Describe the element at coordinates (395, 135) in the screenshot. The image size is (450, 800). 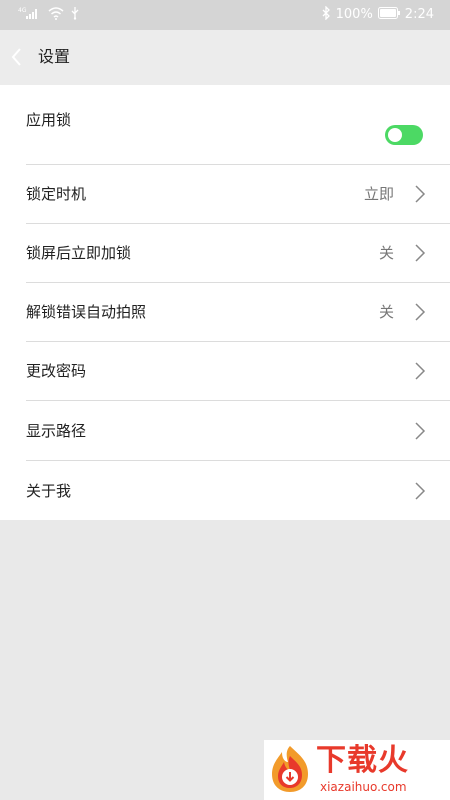
I see `toggle-knob` at that location.